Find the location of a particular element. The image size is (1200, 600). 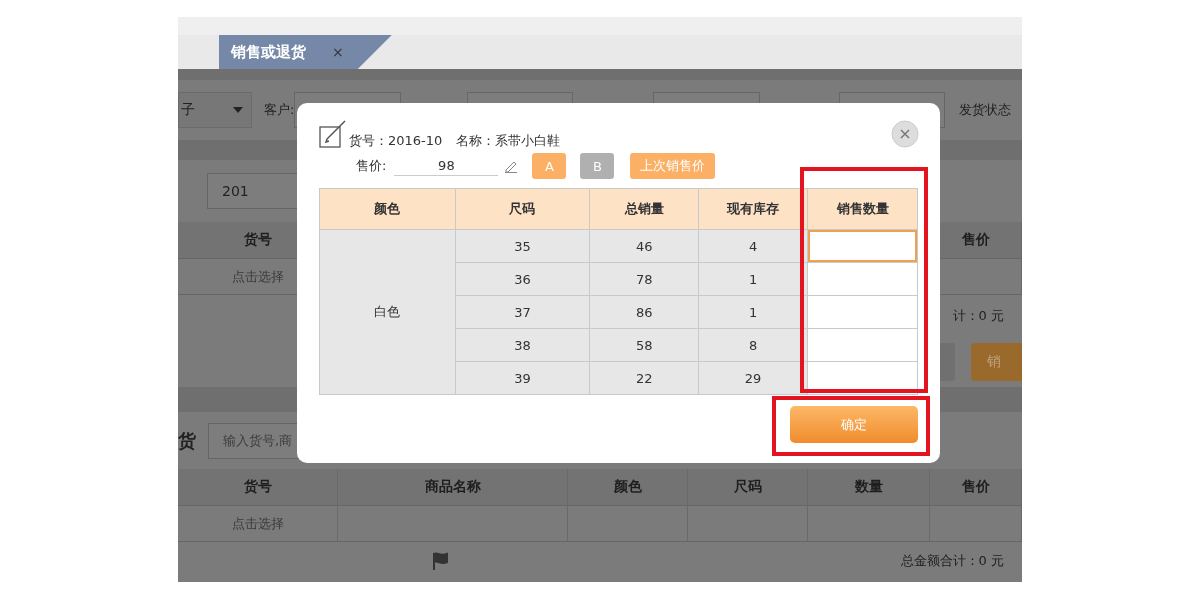

table-cell: 35 is located at coordinates (522, 246).